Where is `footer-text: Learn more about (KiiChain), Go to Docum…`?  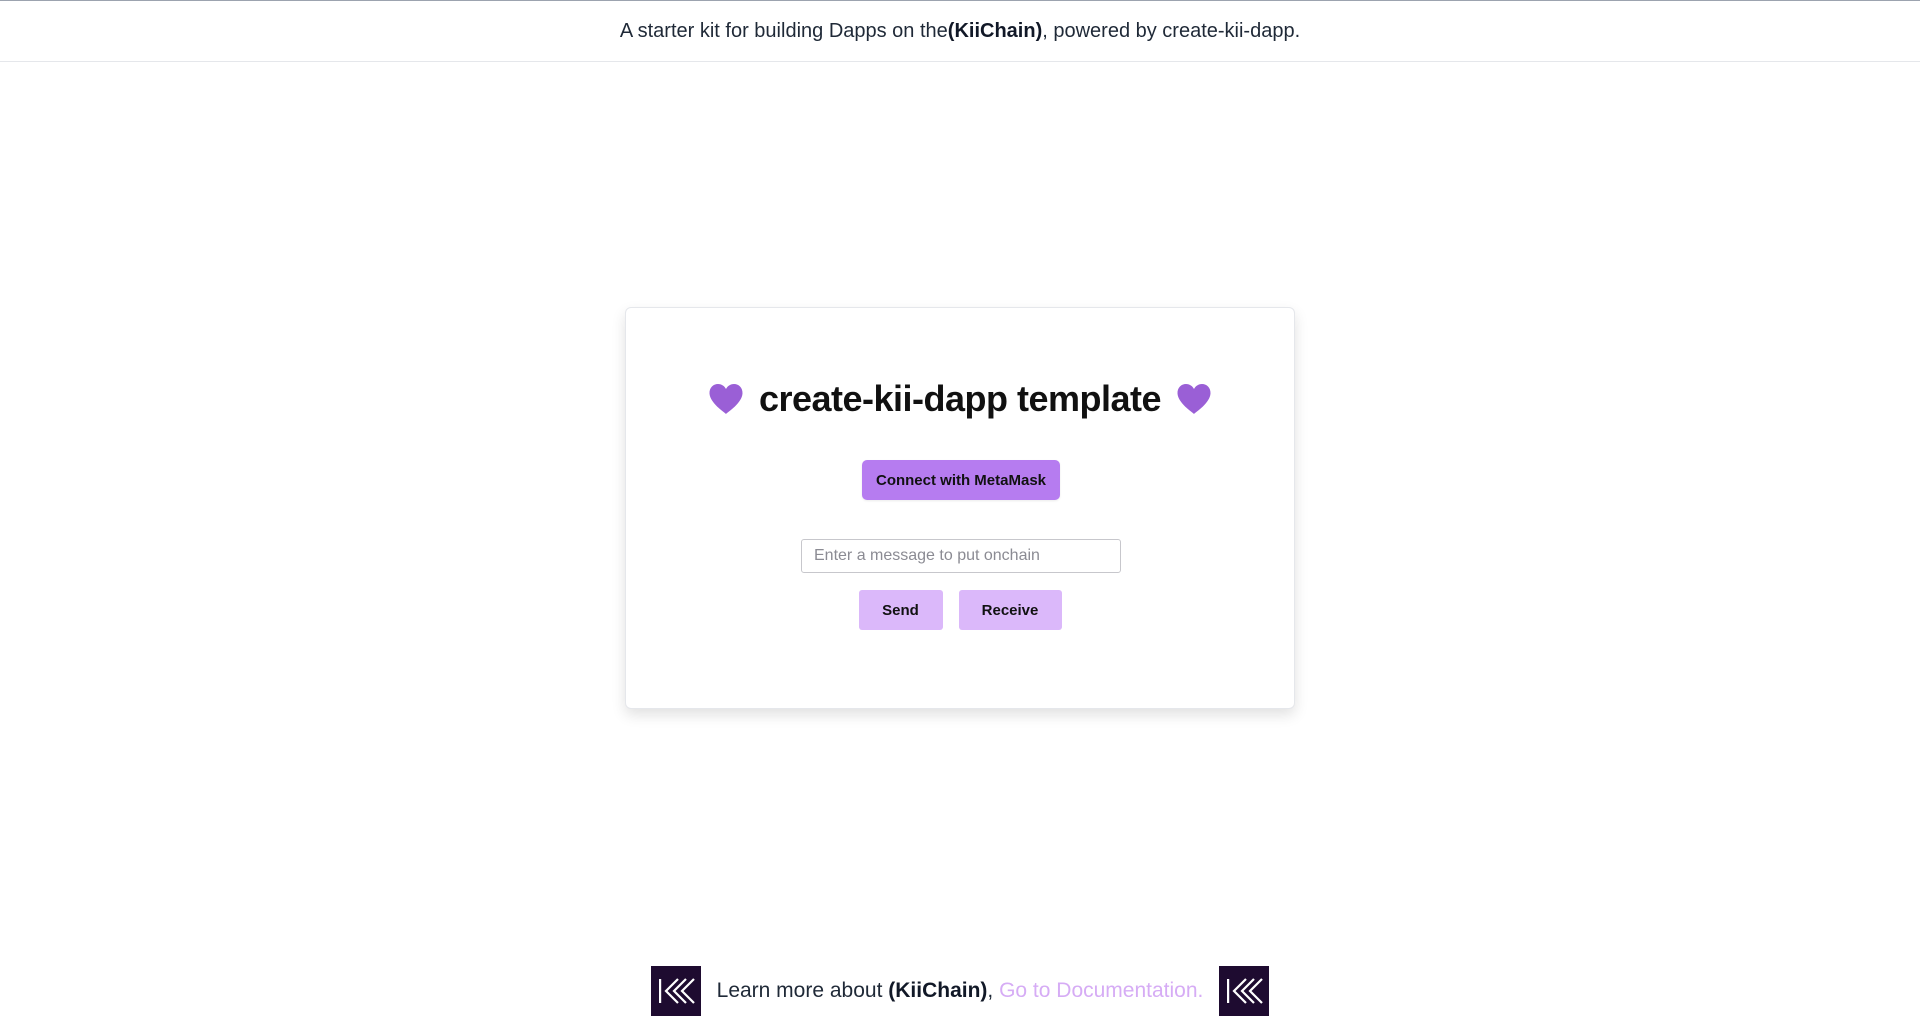 footer-text: Learn more about (KiiChain), Go to Docum… is located at coordinates (960, 991).